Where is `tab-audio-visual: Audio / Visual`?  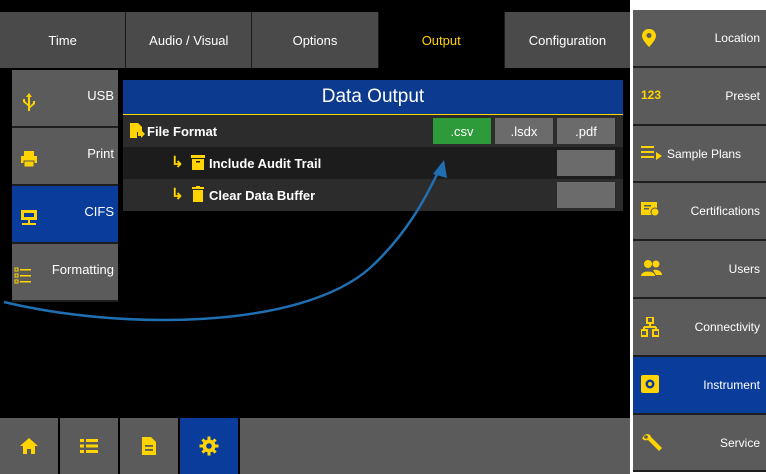
tab-audio-visual: Audio / Visual is located at coordinates (189, 40).